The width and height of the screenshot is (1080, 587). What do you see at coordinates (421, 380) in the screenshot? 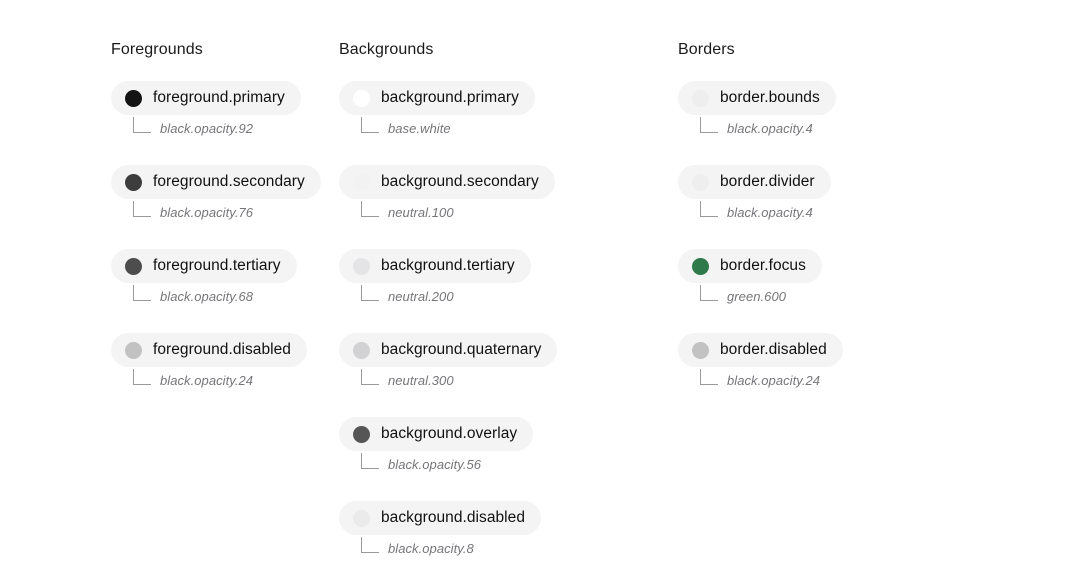
I see `token-reference: neutral.300` at bounding box center [421, 380].